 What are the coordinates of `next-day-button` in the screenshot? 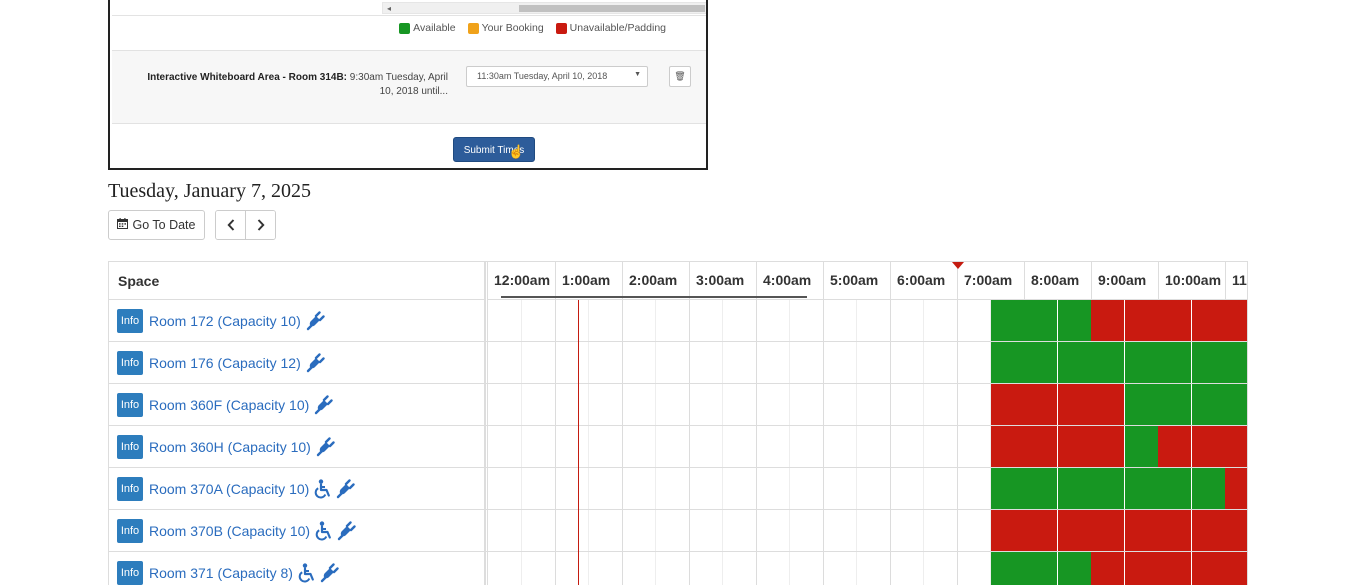 It's located at (260, 225).